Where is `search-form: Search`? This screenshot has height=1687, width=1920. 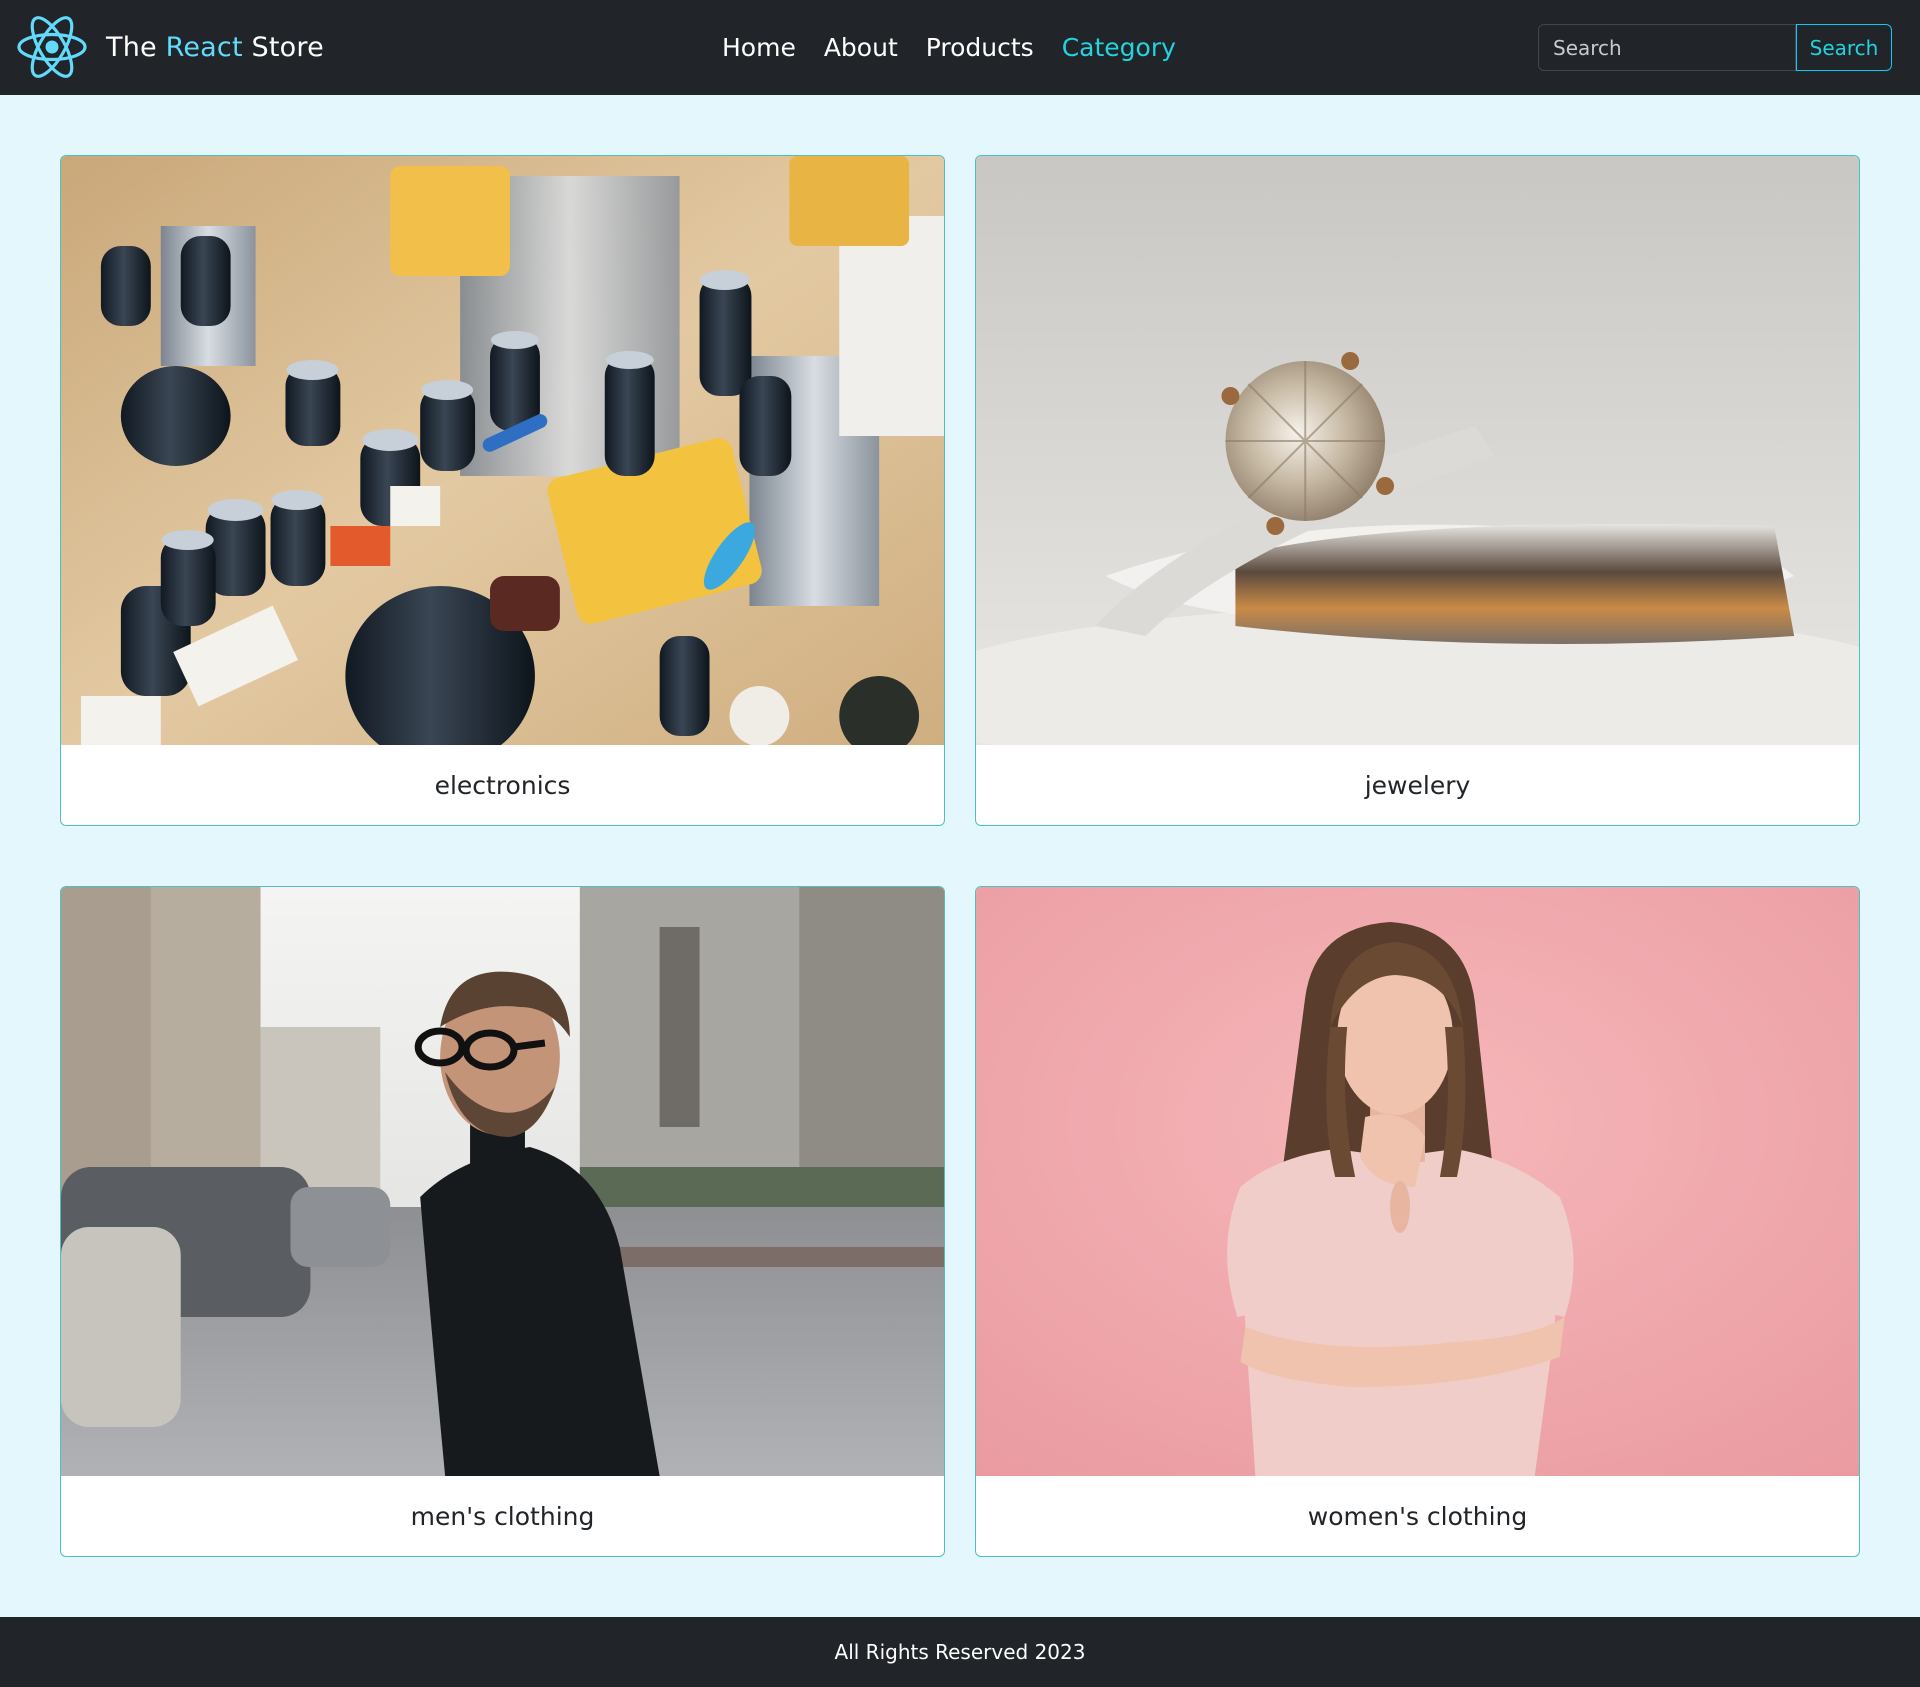 search-form: Search is located at coordinates (1715, 47).